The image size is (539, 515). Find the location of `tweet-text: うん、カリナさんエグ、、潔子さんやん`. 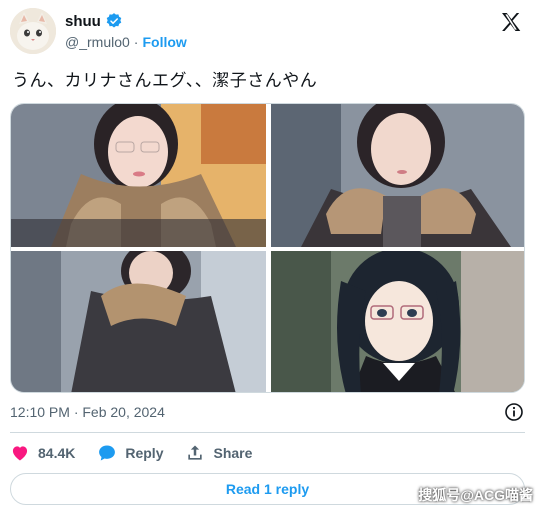

tweet-text: うん、カリナさんエグ、、潔子さんやん is located at coordinates (165, 80).